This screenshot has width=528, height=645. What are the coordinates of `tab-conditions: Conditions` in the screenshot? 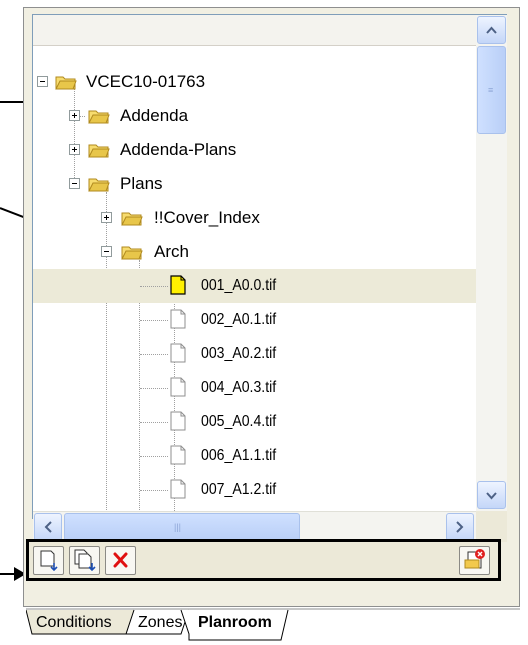 It's located at (79, 622).